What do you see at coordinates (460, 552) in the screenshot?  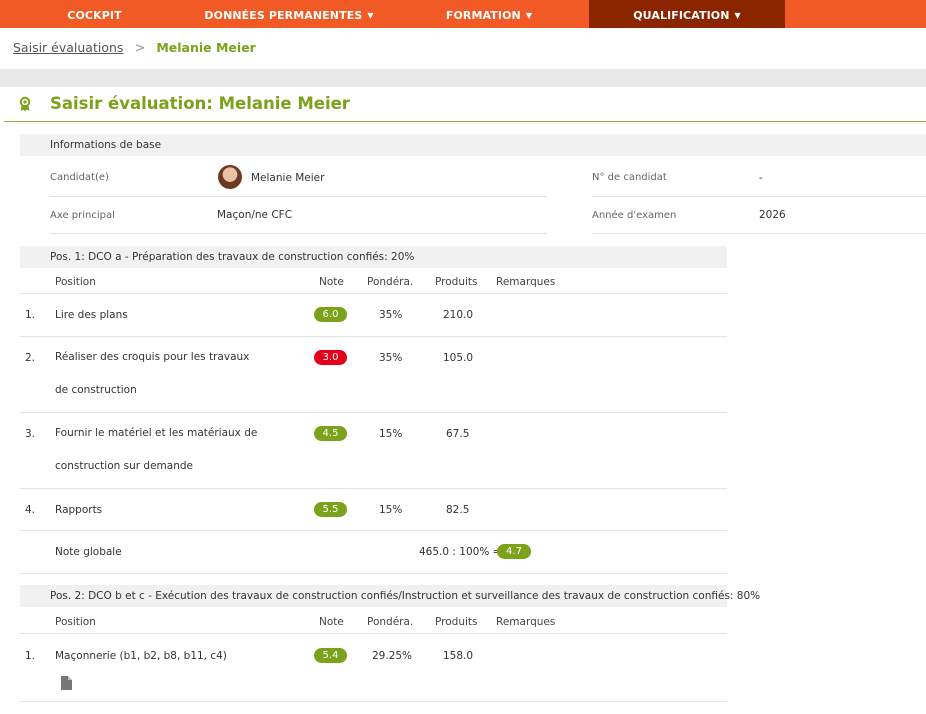 I see `total-formula: 465.0 : 100% =` at bounding box center [460, 552].